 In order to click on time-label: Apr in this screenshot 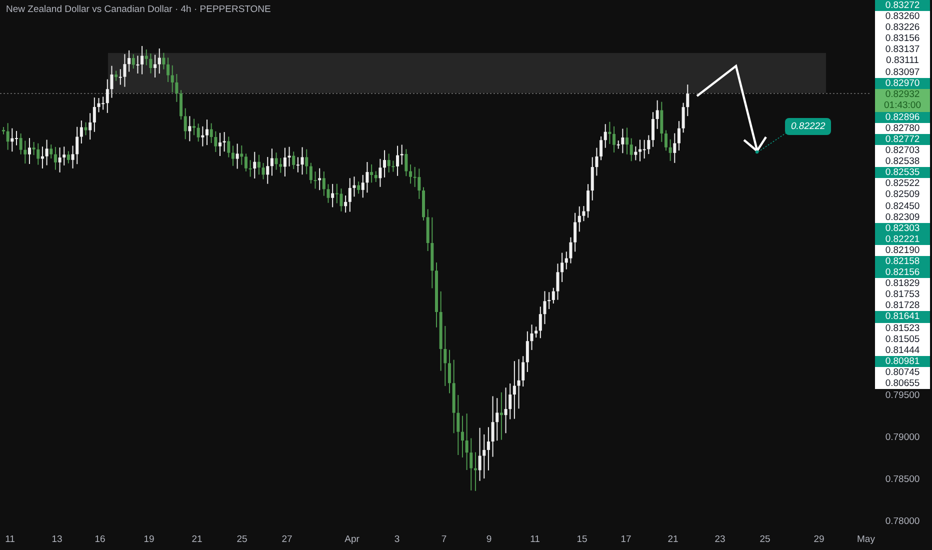, I will do `click(352, 539)`.